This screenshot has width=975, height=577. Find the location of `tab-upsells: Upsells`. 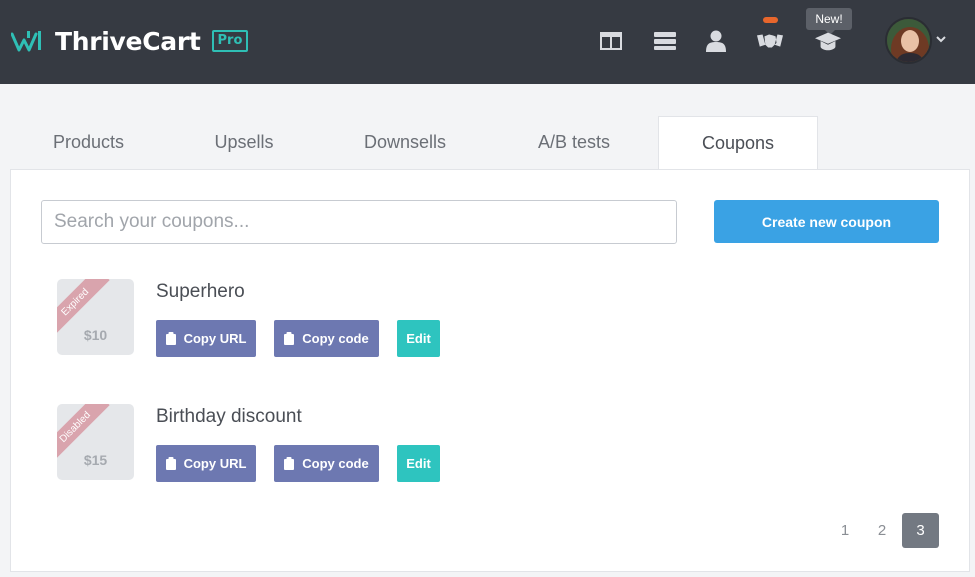

tab-upsells: Upsells is located at coordinates (244, 142).